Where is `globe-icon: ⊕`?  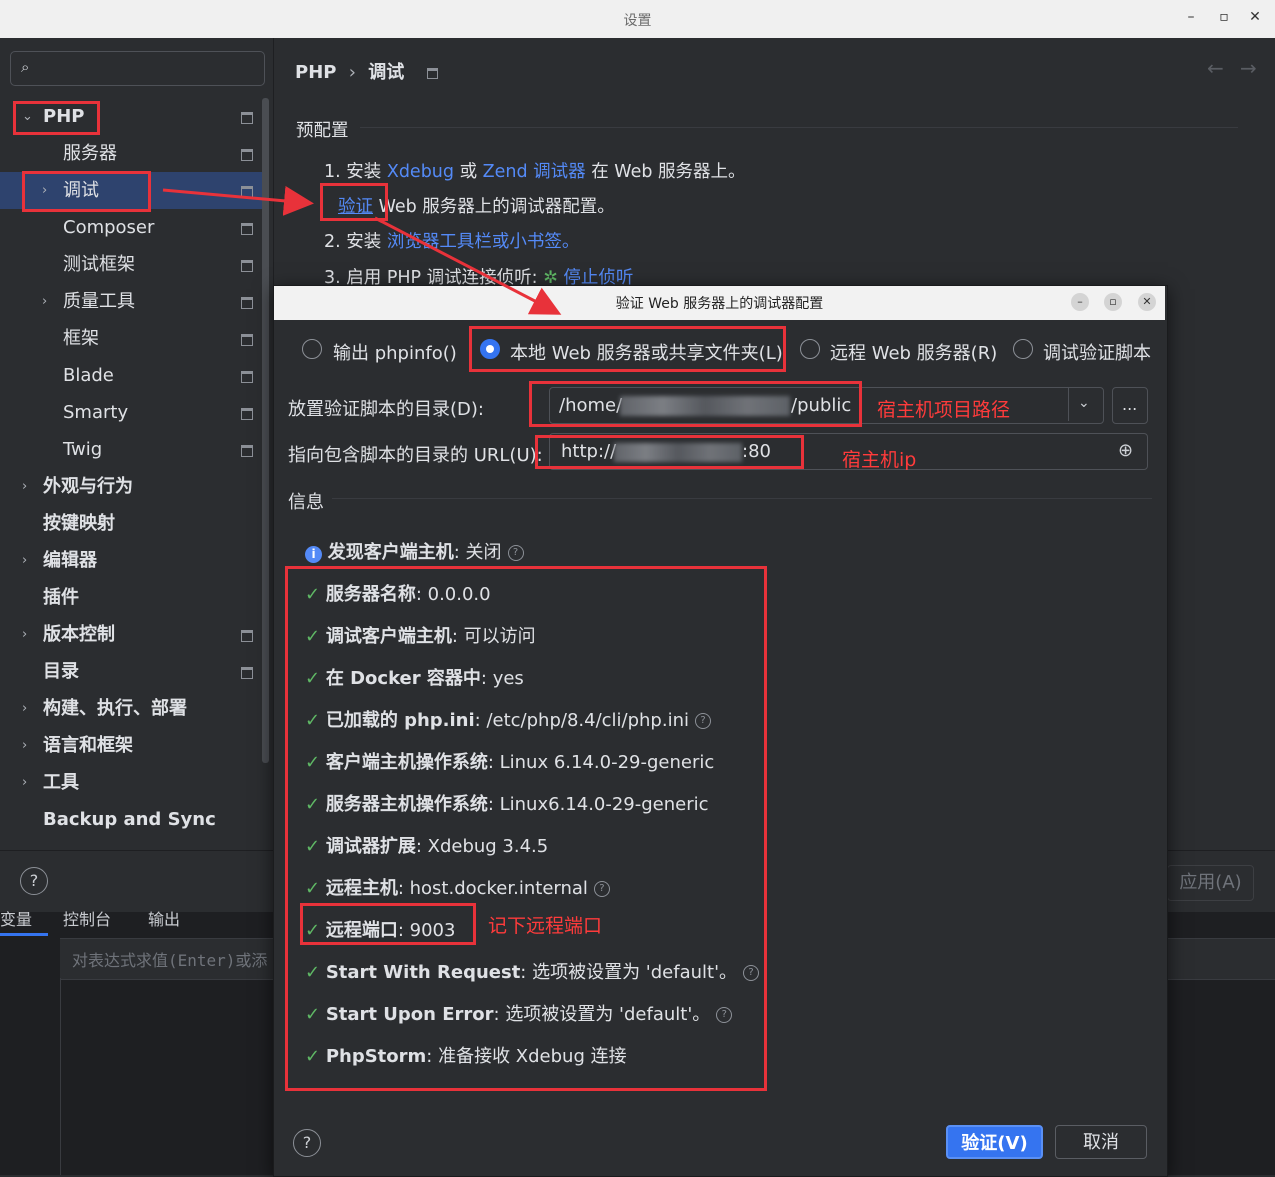
globe-icon: ⊕ is located at coordinates (1125, 450).